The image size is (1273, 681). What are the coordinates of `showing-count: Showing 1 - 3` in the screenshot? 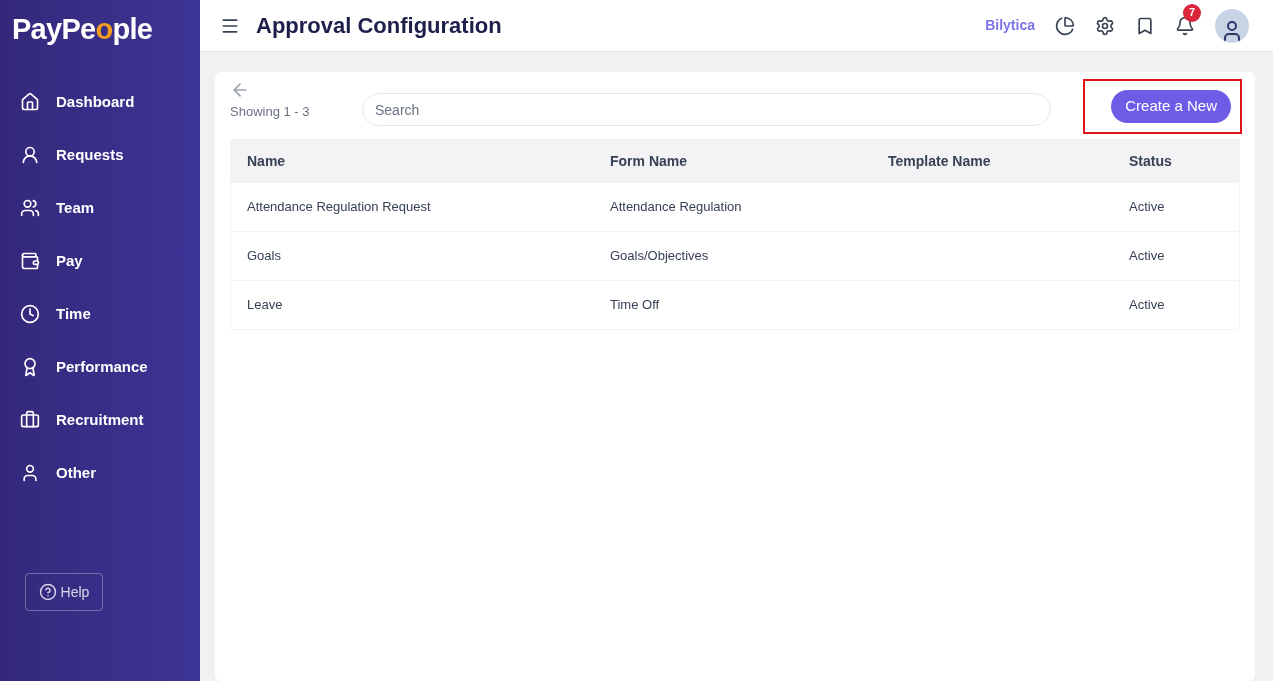 It's located at (270, 112).